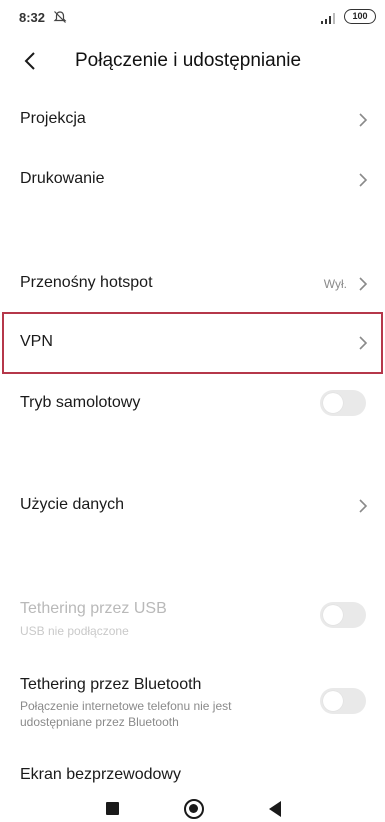 This screenshot has width=385, height=822. I want to click on list-item-printing: Drukowanie, so click(192, 180).